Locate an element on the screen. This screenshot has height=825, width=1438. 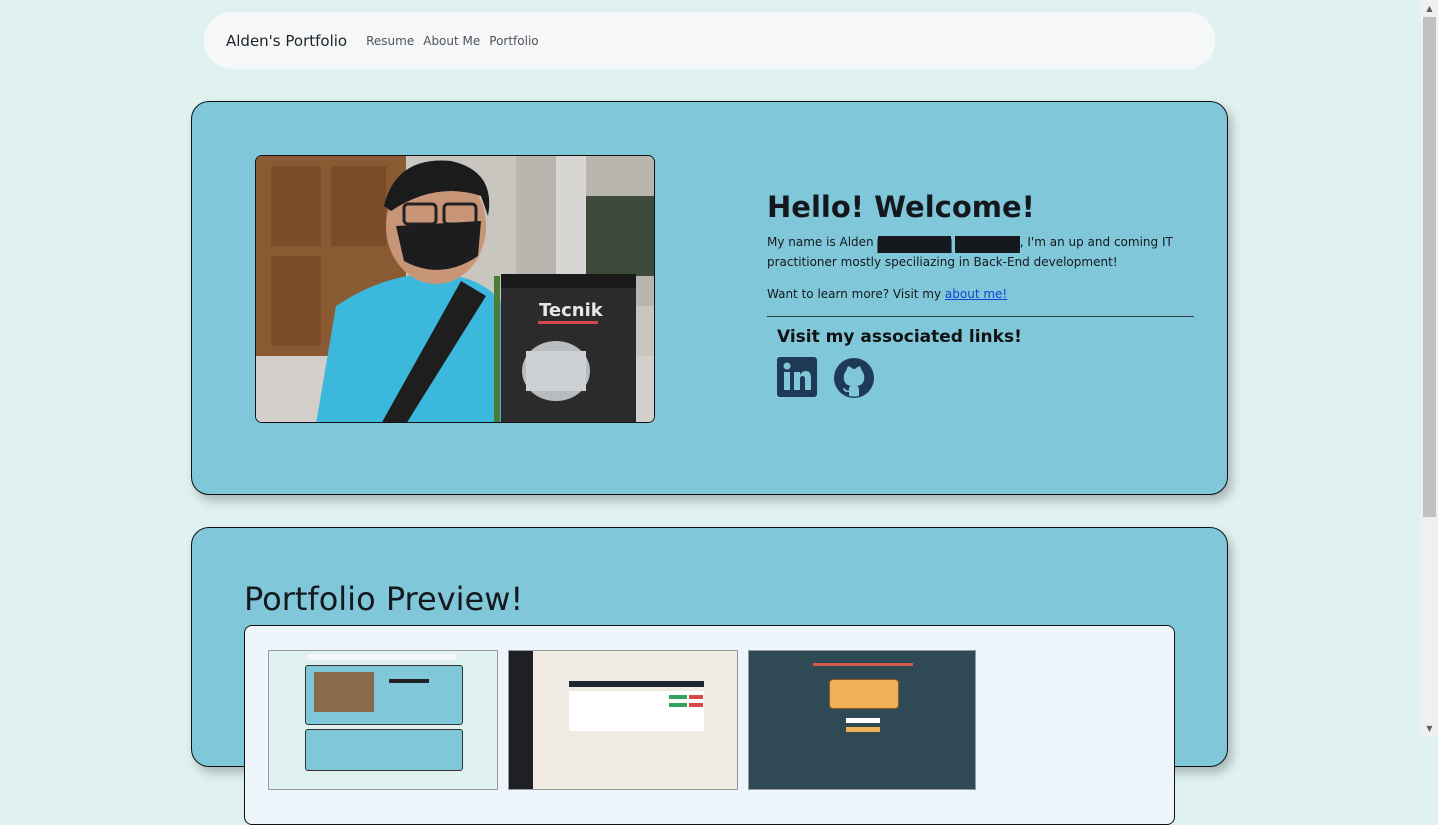
learn-more-text: Want to learn more? Visit my about me! is located at coordinates (980, 294).